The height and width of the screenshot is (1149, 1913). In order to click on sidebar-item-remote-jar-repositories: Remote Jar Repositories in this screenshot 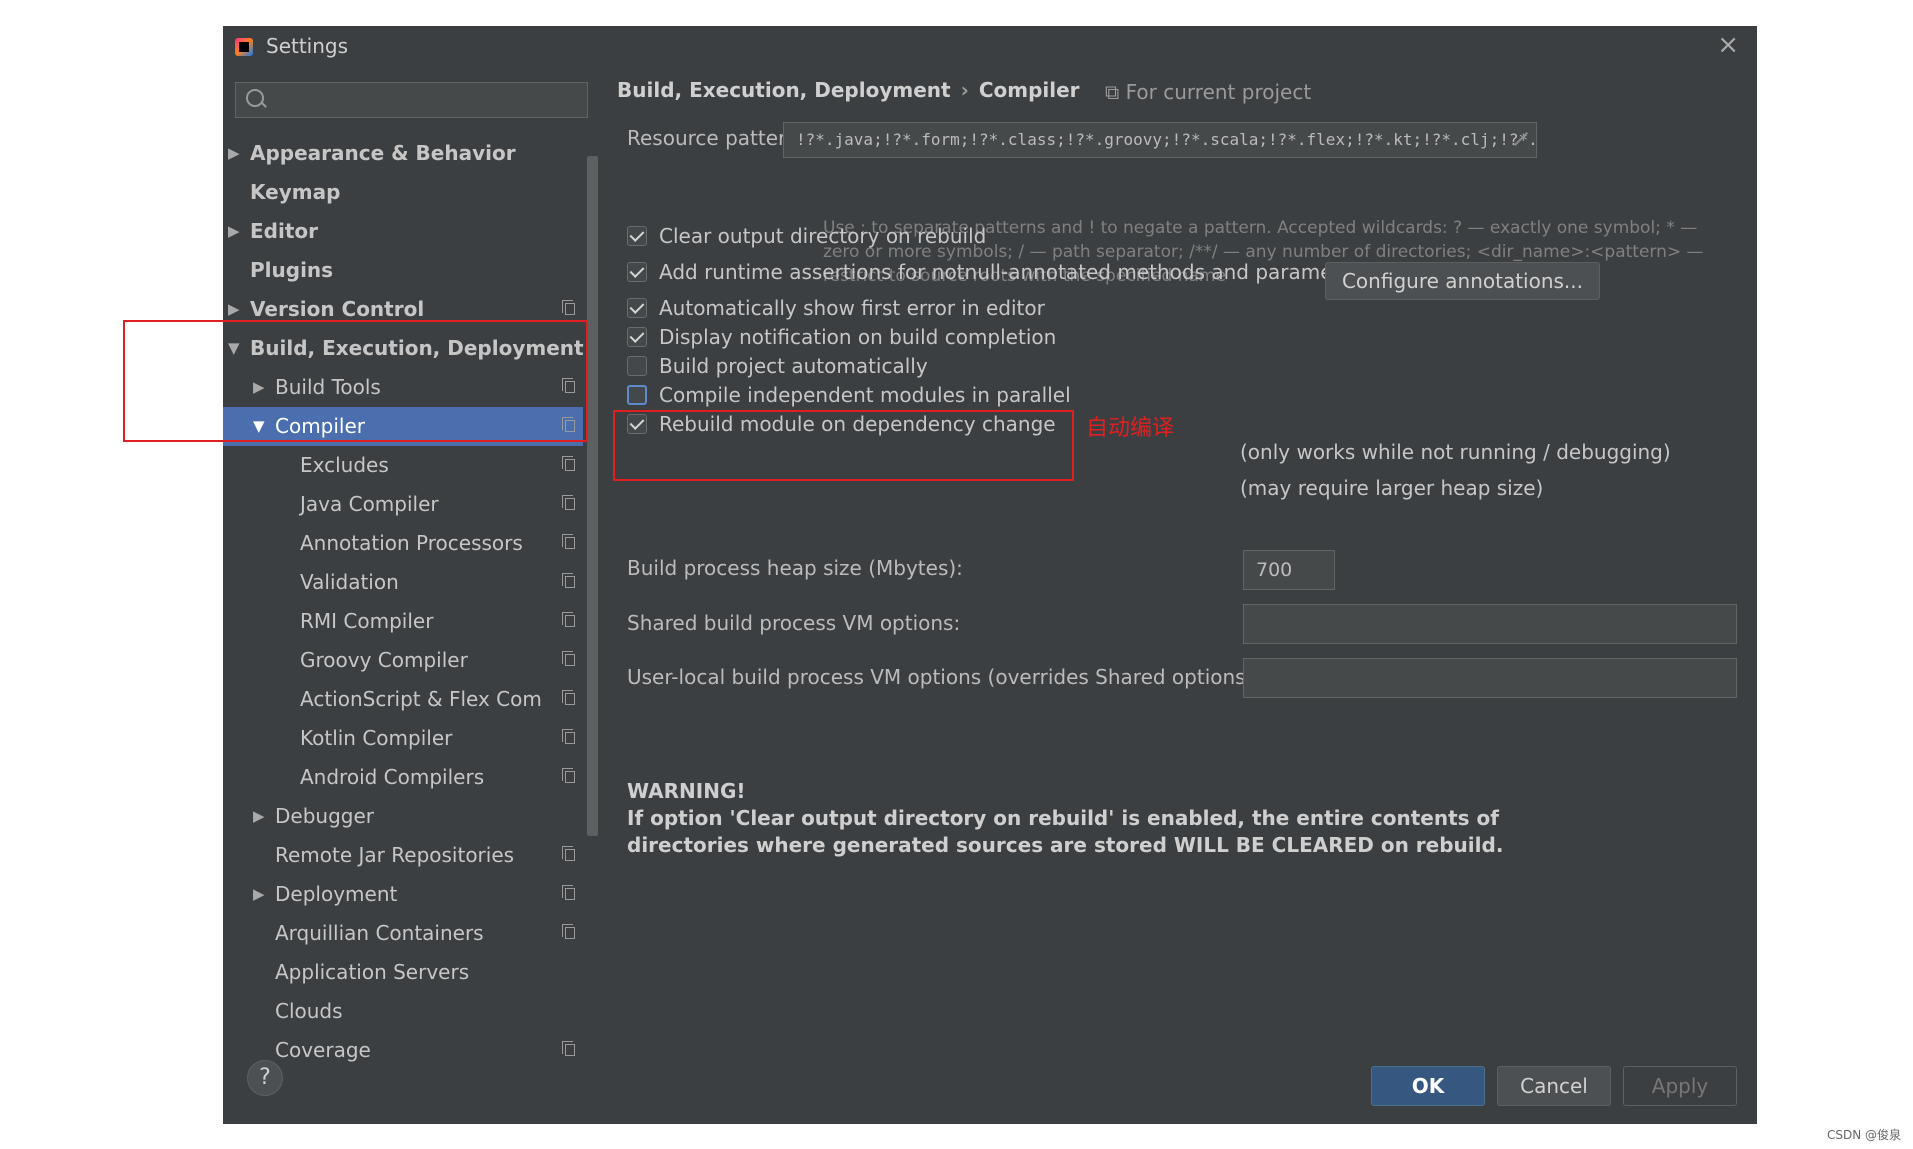, I will do `click(403, 855)`.